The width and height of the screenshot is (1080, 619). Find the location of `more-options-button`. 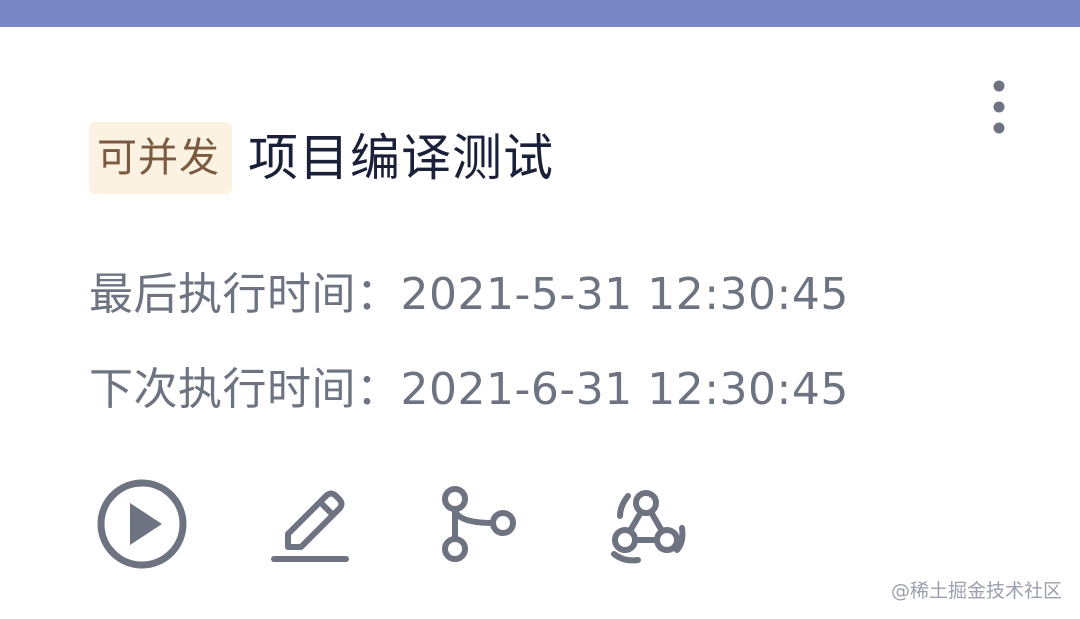

more-options-button is located at coordinates (999, 108).